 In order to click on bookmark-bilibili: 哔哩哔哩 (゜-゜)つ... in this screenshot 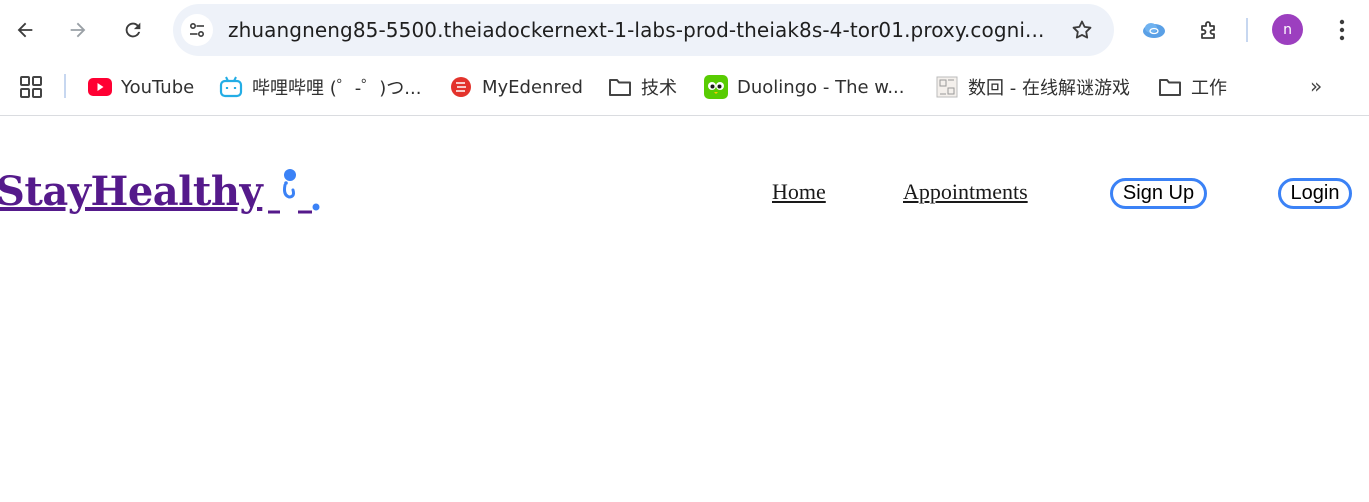, I will do `click(320, 87)`.